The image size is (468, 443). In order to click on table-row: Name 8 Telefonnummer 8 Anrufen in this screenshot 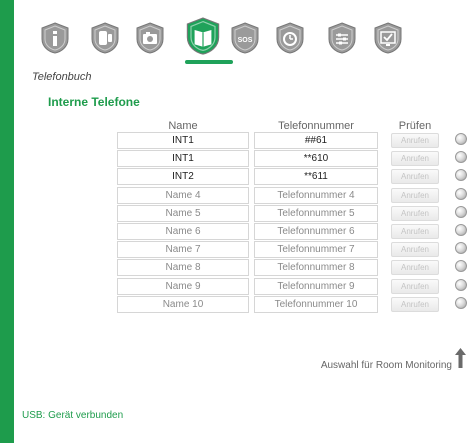, I will do `click(234, 268)`.